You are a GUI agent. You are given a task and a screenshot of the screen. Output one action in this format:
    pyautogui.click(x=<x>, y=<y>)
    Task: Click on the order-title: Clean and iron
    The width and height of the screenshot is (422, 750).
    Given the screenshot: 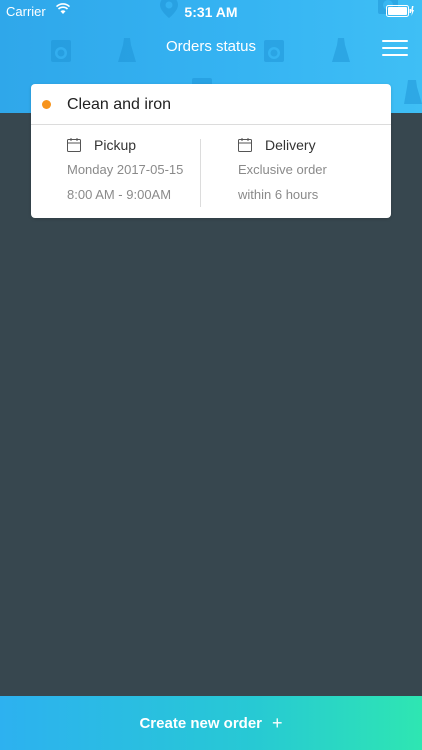 What is the action you would take?
    pyautogui.click(x=119, y=104)
    